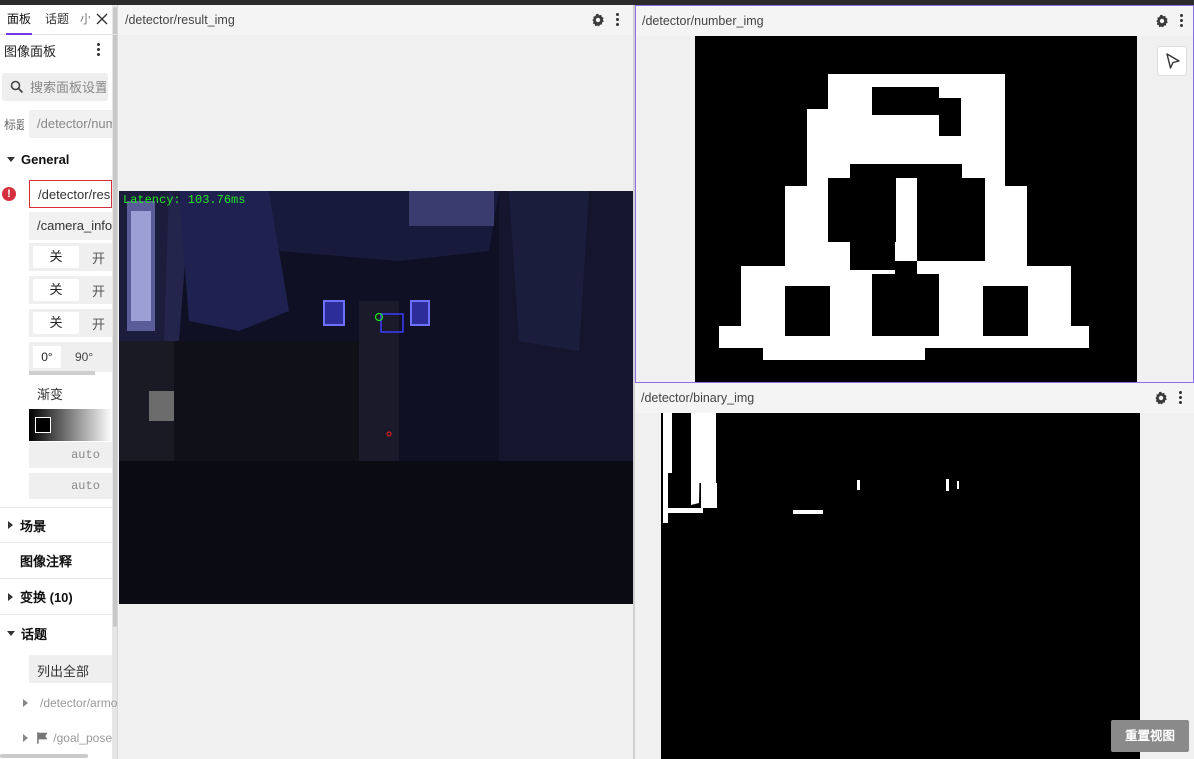 This screenshot has width=1194, height=759. Describe the element at coordinates (70, 124) in the screenshot. I see `topic-field: /detector/number_img` at that location.